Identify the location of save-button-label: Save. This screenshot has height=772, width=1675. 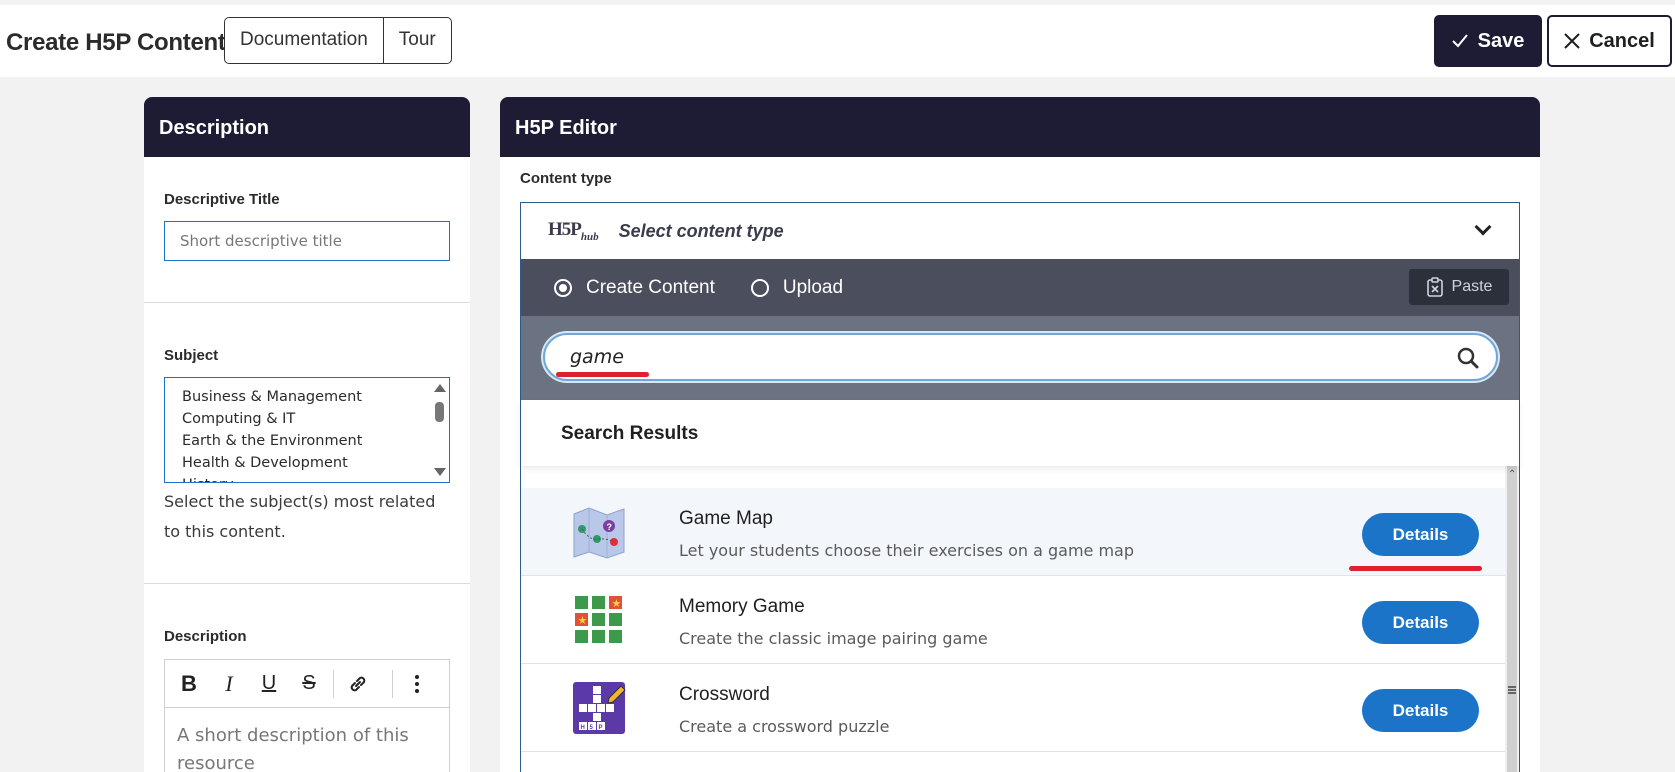
(1501, 40).